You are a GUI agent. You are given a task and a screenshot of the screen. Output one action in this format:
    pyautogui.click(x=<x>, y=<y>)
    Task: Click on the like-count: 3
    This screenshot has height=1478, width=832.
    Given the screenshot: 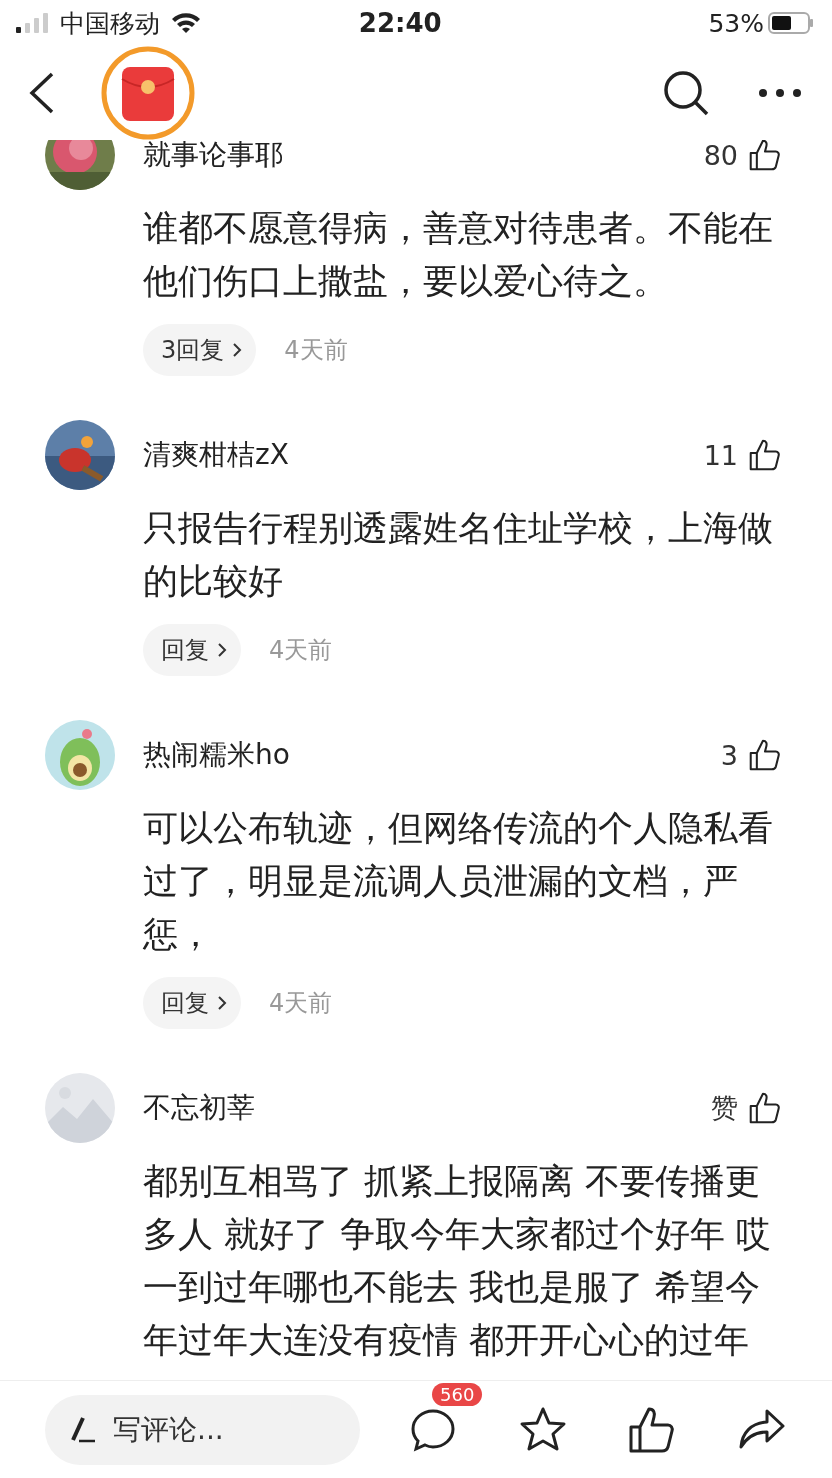 What is the action you would take?
    pyautogui.click(x=729, y=755)
    